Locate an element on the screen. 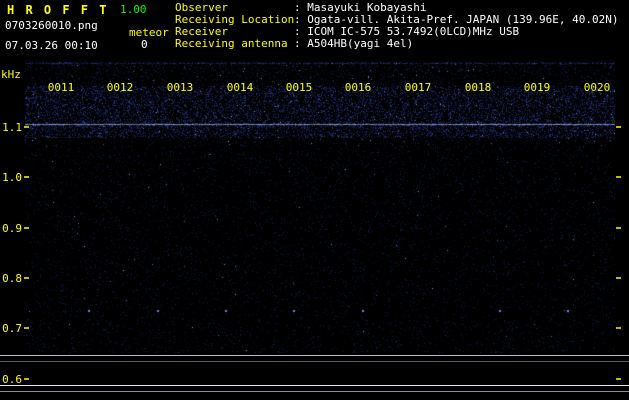 The image size is (629, 400). app-title: H R O F F T is located at coordinates (58, 10).